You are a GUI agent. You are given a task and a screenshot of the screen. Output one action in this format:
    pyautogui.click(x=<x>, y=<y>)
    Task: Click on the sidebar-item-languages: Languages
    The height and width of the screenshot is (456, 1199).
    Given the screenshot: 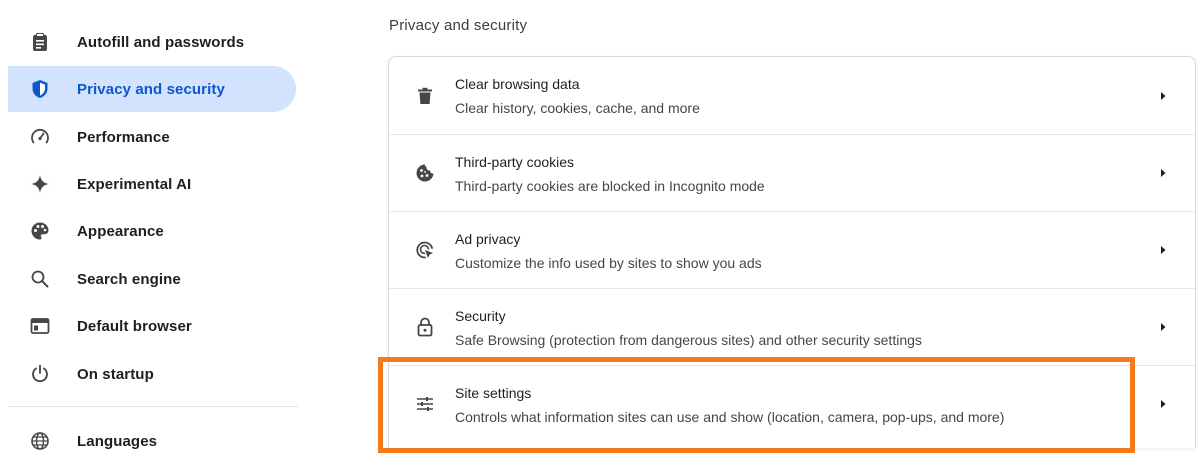 What is the action you would take?
    pyautogui.click(x=152, y=437)
    